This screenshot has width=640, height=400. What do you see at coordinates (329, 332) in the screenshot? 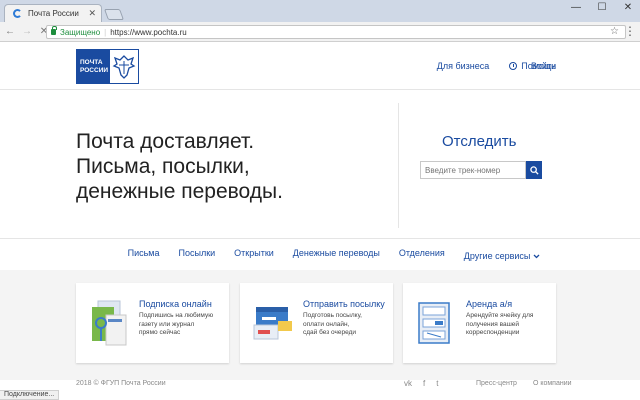
I see `card-desc-line: сдай без очереди` at bounding box center [329, 332].